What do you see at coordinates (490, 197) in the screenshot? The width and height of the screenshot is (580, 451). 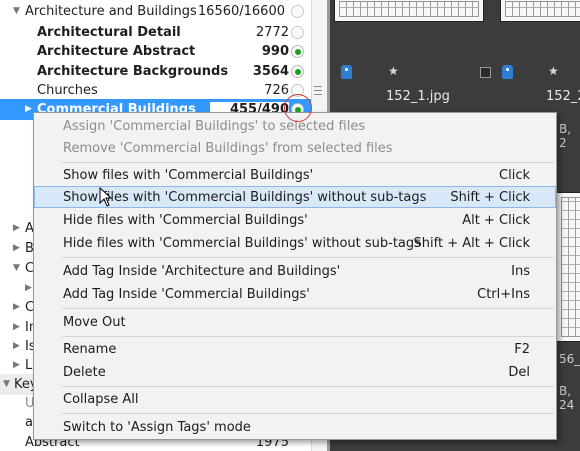 I see `menu-item-shortcut: Shift + Click` at bounding box center [490, 197].